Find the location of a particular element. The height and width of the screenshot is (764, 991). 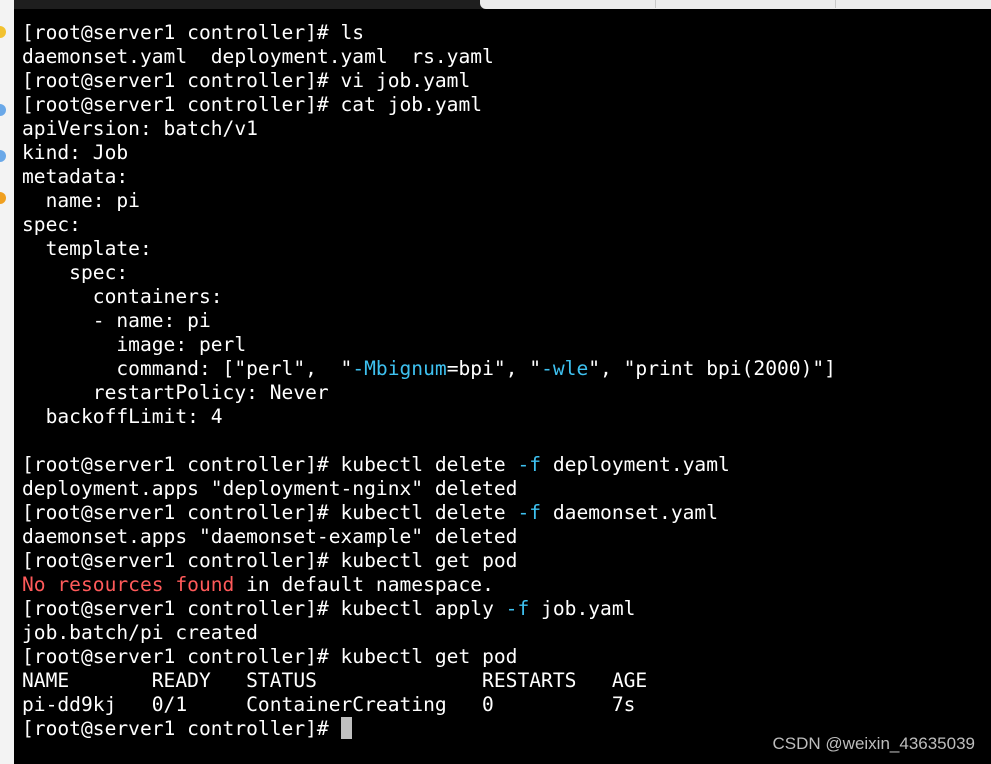

output-text: NAME READY STATUS RESTARTS AGE is located at coordinates (335, 680).